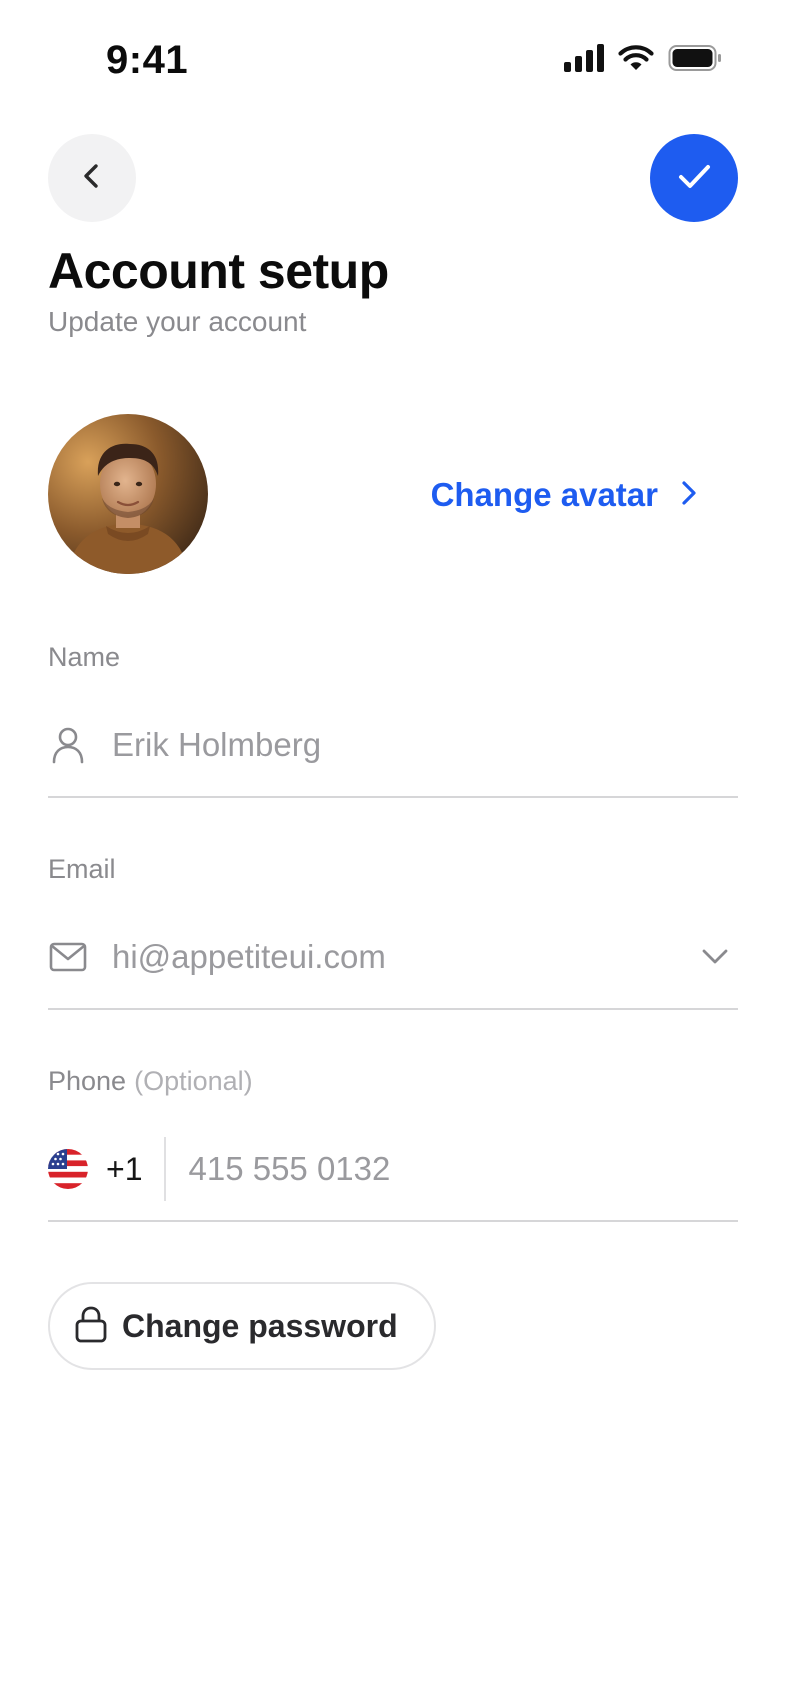 Image resolution: width=786 pixels, height=1704 pixels. I want to click on lock-icon, so click(91, 1326).